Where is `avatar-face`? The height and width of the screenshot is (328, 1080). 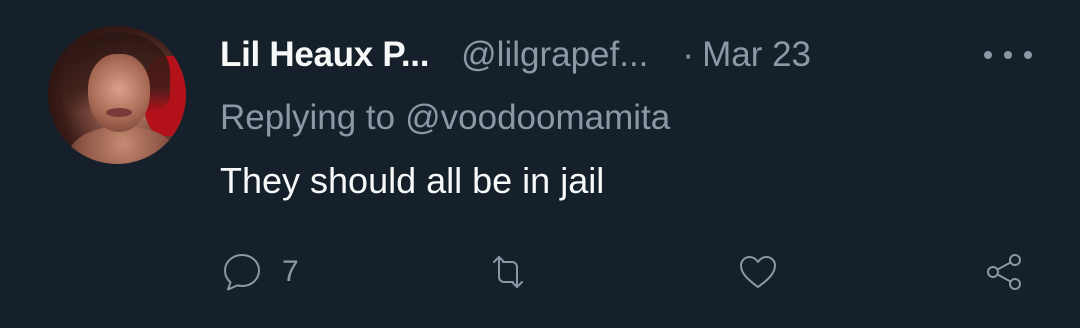
avatar-face is located at coordinates (119, 93).